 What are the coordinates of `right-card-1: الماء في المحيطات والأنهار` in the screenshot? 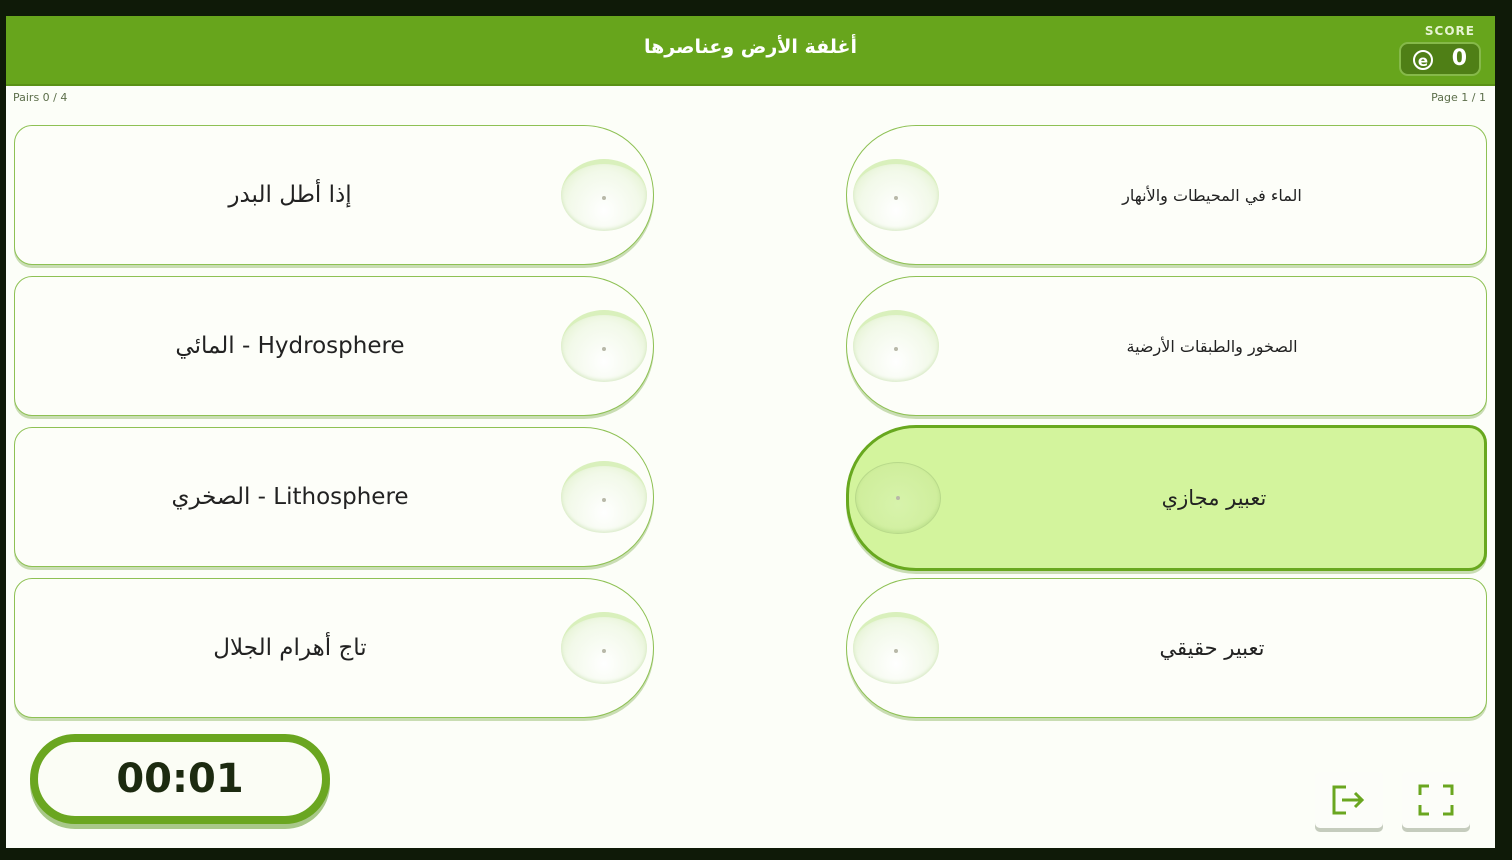 It's located at (1166, 195).